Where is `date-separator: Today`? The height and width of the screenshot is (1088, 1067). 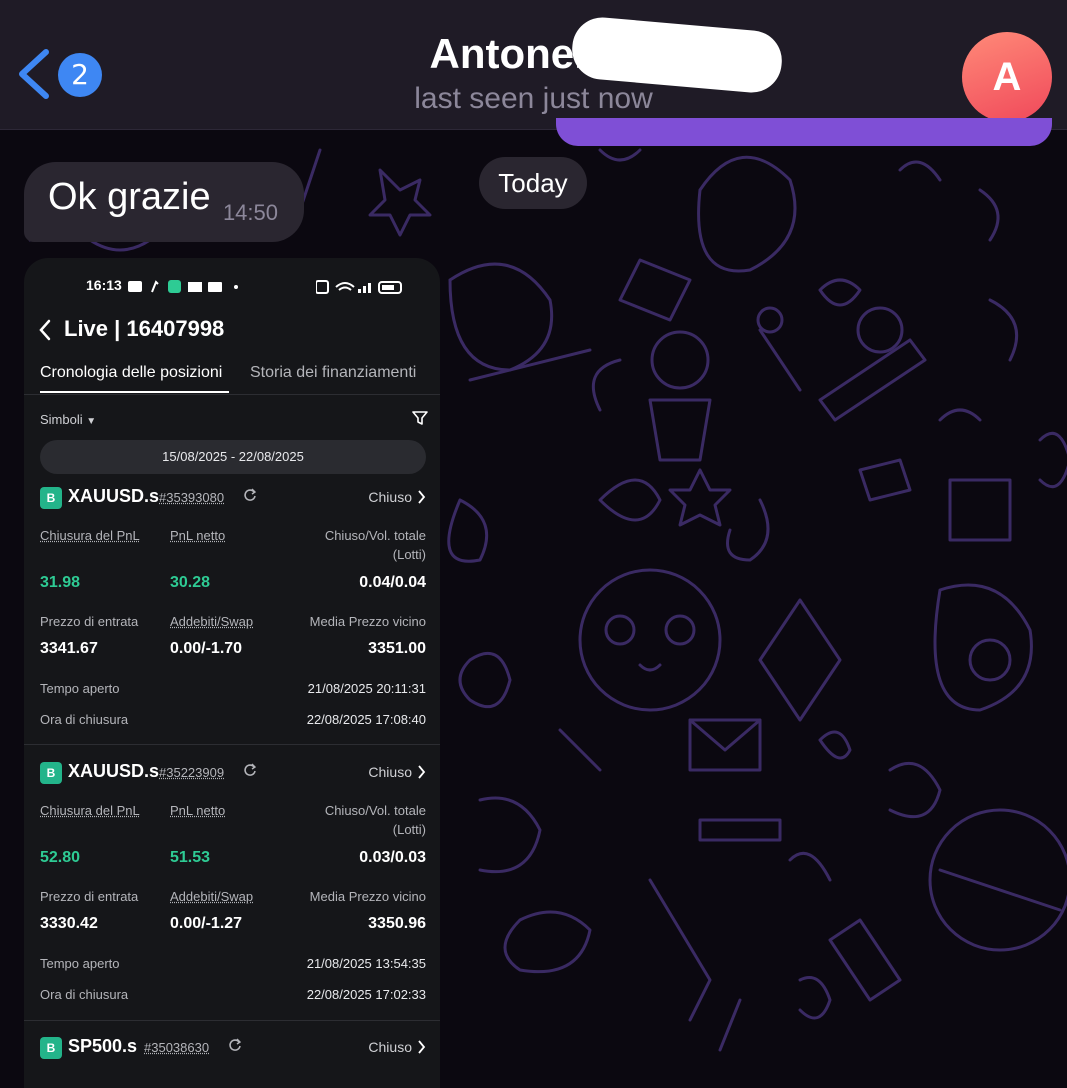
date-separator: Today is located at coordinates (533, 183).